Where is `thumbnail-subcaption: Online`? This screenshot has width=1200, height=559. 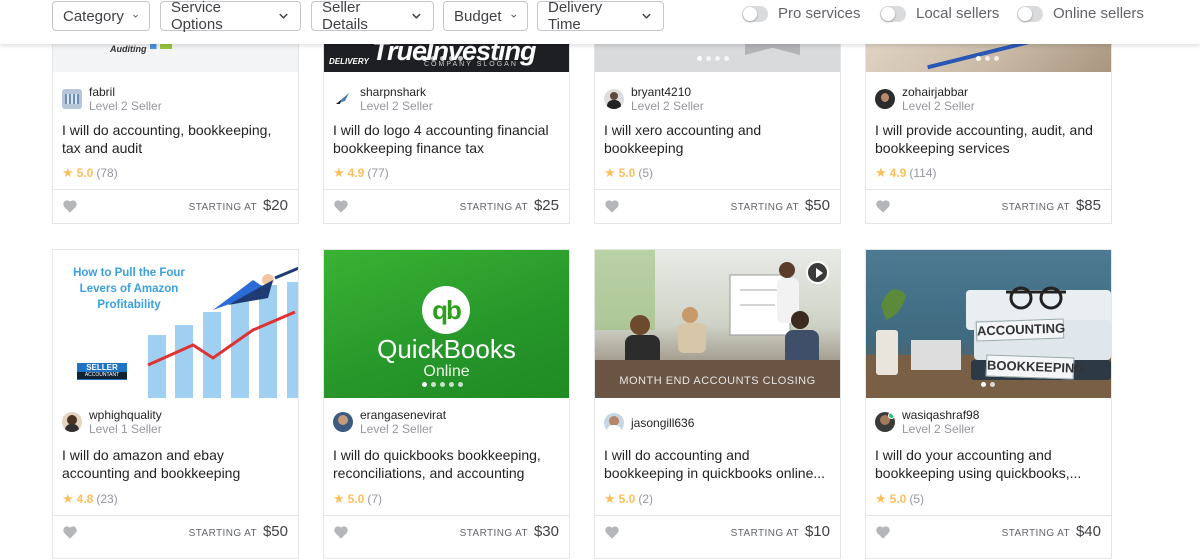 thumbnail-subcaption: Online is located at coordinates (446, 371).